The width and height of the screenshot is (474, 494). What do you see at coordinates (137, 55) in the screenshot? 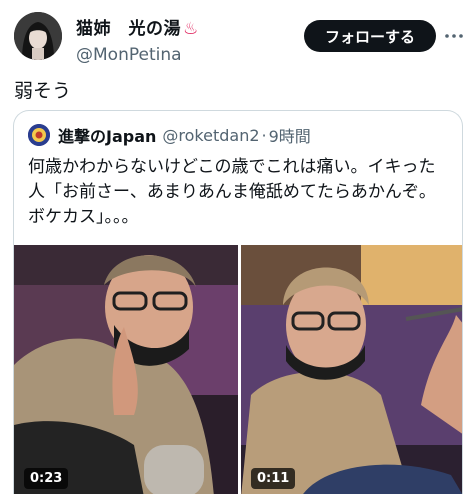
I see `author-handle: @MonPetina` at bounding box center [137, 55].